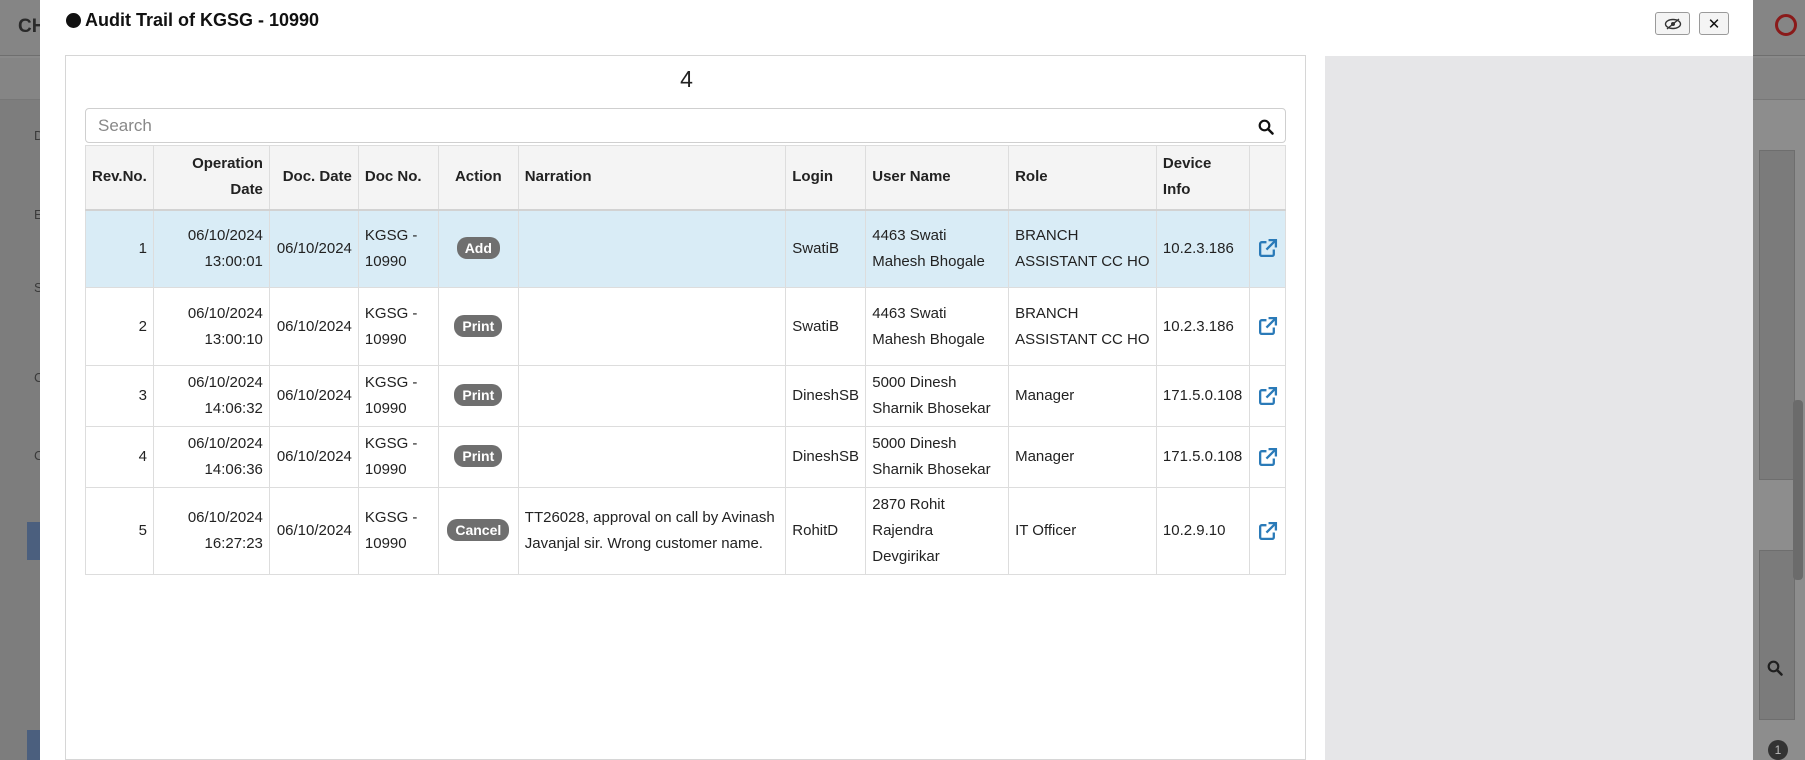 The height and width of the screenshot is (760, 1805). Describe the element at coordinates (826, 531) in the screenshot. I see `cell-login: RohitD` at that location.